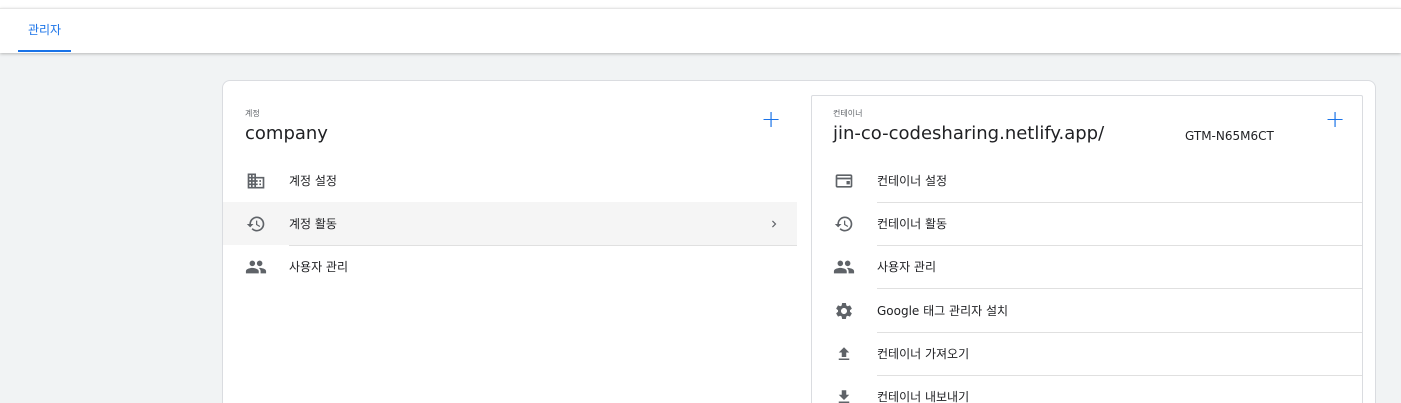  Describe the element at coordinates (700, 4) in the screenshot. I see `top-strip` at that location.